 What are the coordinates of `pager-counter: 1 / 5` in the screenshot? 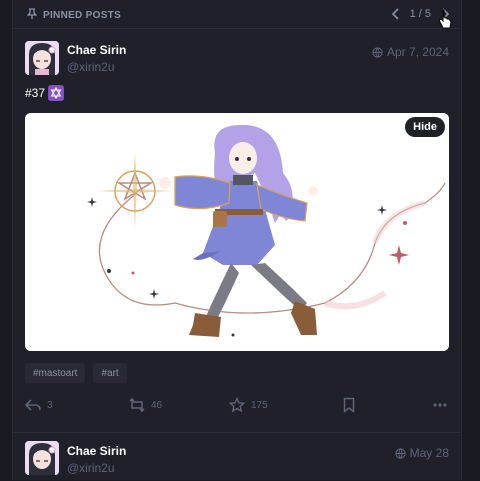 It's located at (420, 14).